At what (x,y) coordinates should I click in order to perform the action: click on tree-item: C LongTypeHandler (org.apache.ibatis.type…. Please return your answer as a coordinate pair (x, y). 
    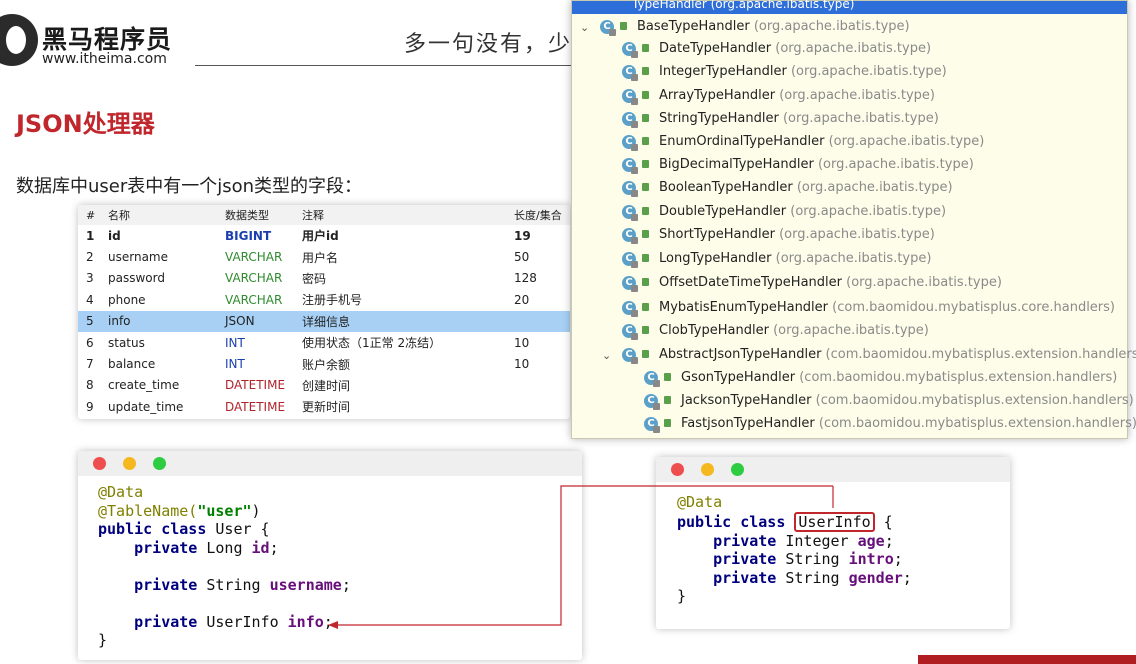
    Looking at the image, I should click on (849, 261).